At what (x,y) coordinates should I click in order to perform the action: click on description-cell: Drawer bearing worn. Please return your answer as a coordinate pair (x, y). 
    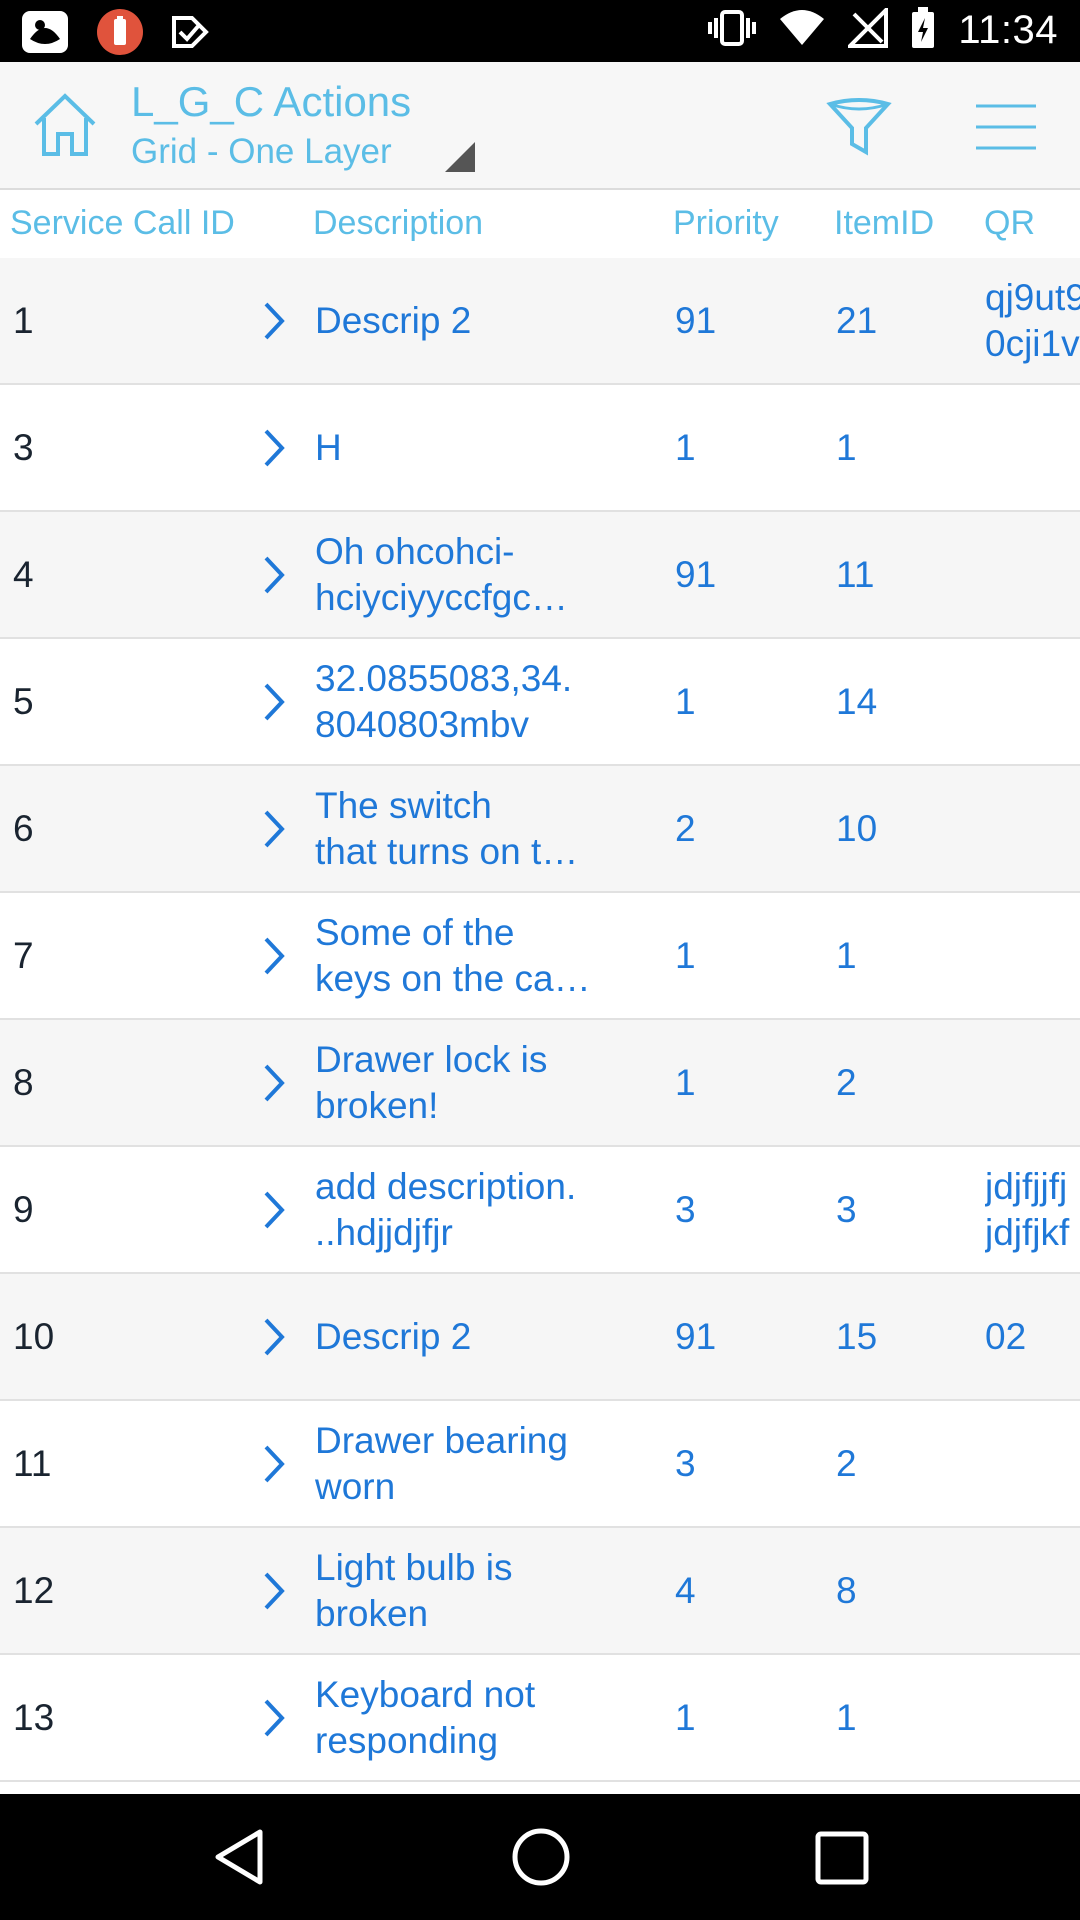
    Looking at the image, I should click on (459, 1464).